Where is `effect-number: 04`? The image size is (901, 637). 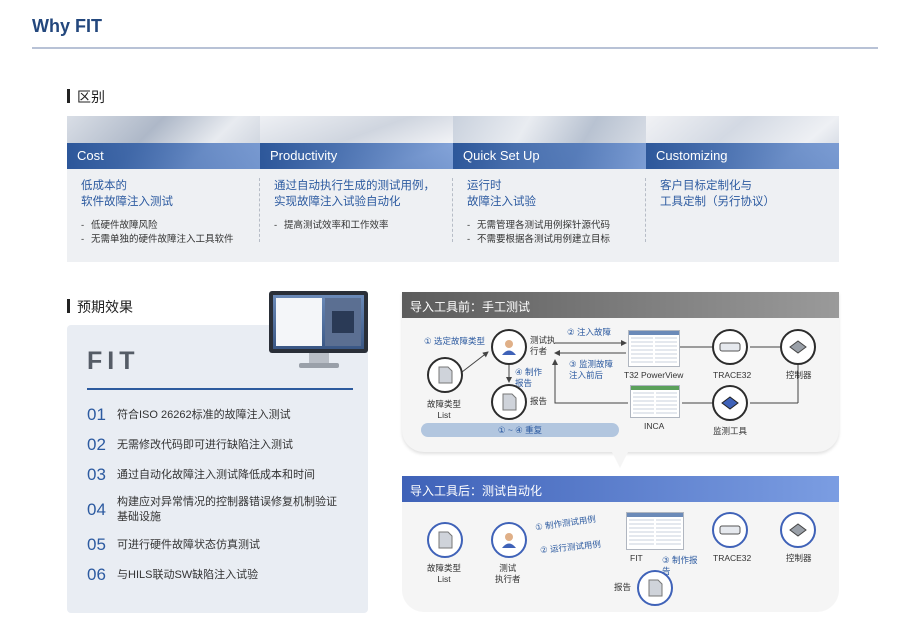 effect-number: 04 is located at coordinates (96, 509).